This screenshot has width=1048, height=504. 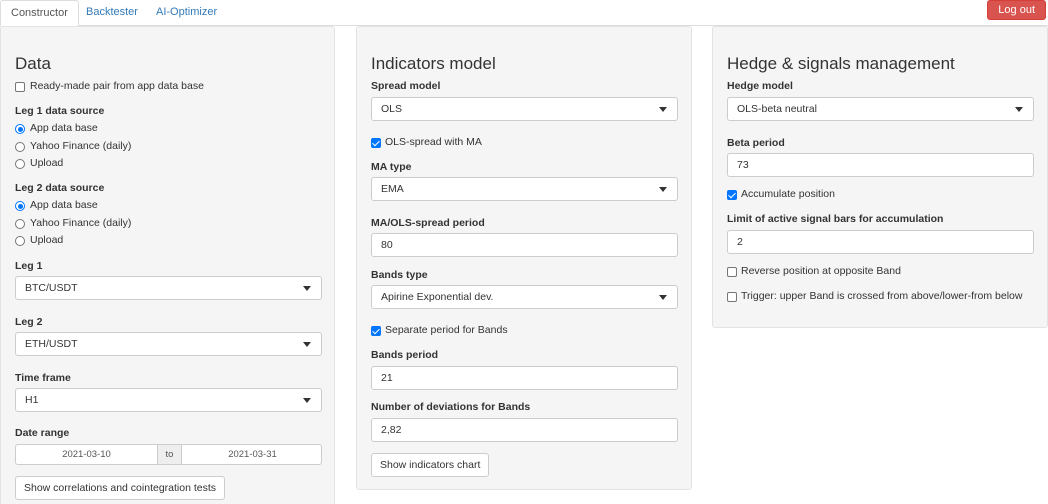 I want to click on spread-model-value: OLS, so click(x=392, y=109).